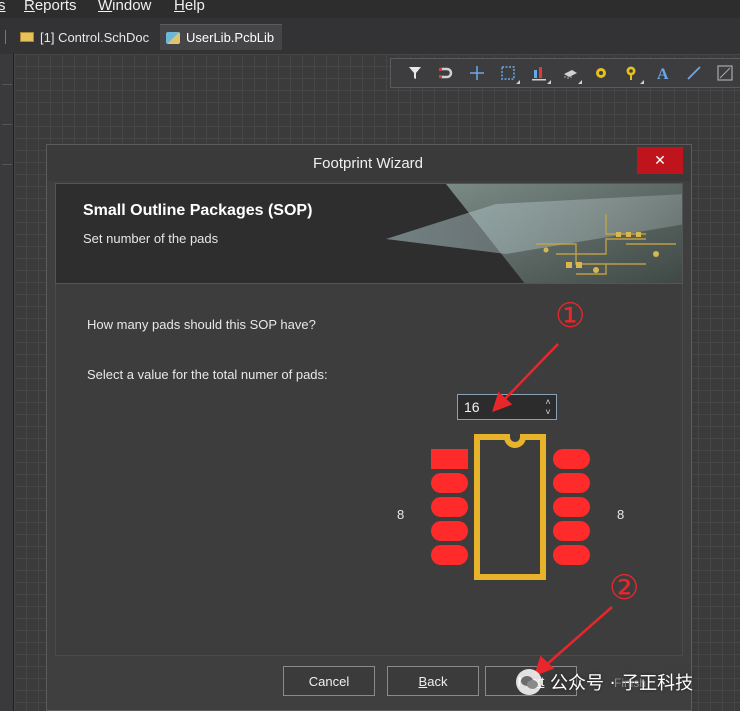 The height and width of the screenshot is (711, 740). I want to click on right-pad-count: 8, so click(621, 514).